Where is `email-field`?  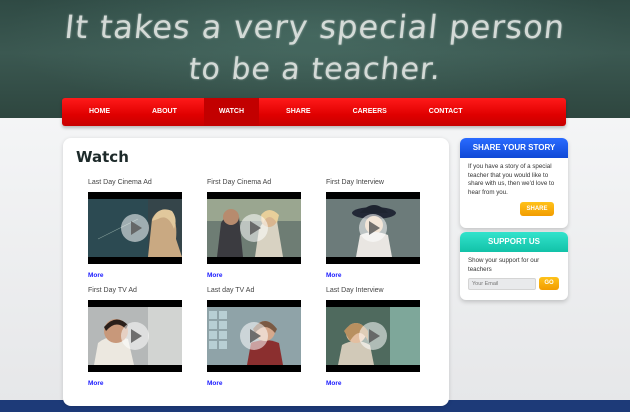 email-field is located at coordinates (502, 284).